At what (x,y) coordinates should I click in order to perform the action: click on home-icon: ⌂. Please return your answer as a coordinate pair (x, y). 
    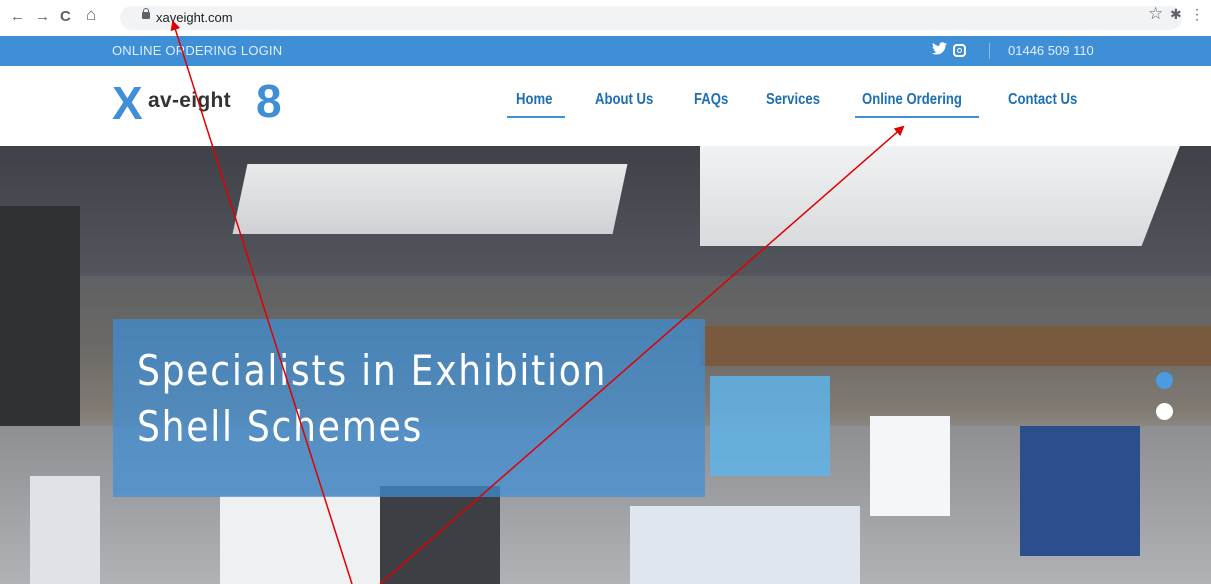
    Looking at the image, I should click on (91, 15).